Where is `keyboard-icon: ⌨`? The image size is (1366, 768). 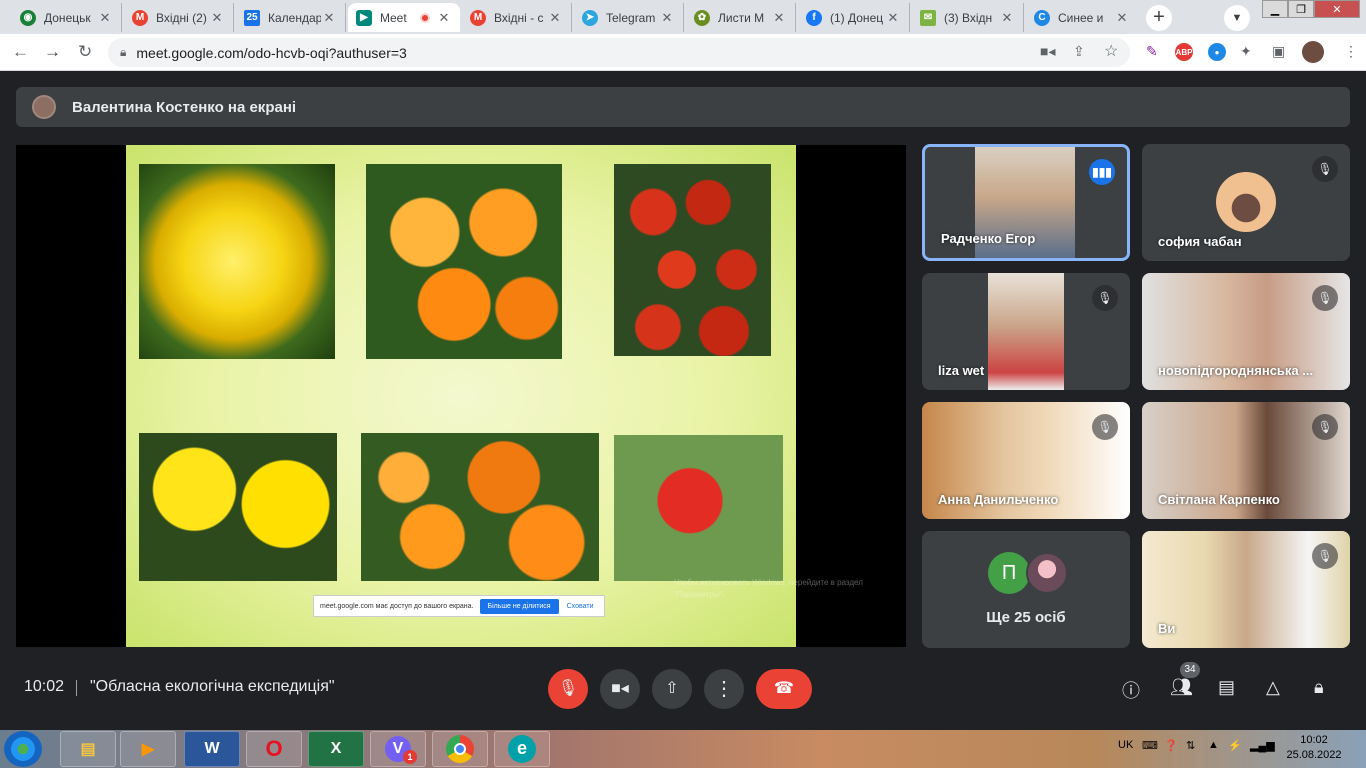 keyboard-icon: ⌨ is located at coordinates (1150, 745).